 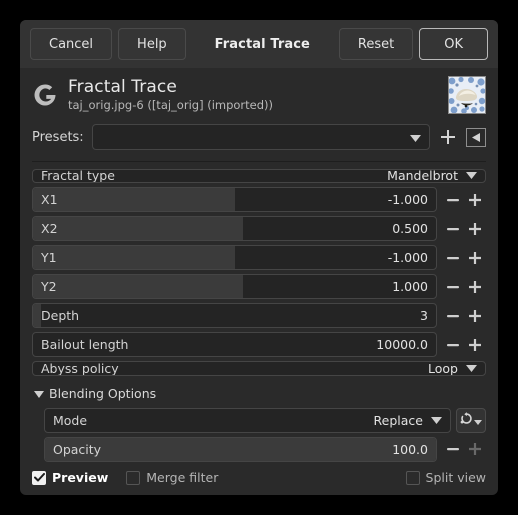 What do you see at coordinates (259, 161) in the screenshot?
I see `header-divider` at bounding box center [259, 161].